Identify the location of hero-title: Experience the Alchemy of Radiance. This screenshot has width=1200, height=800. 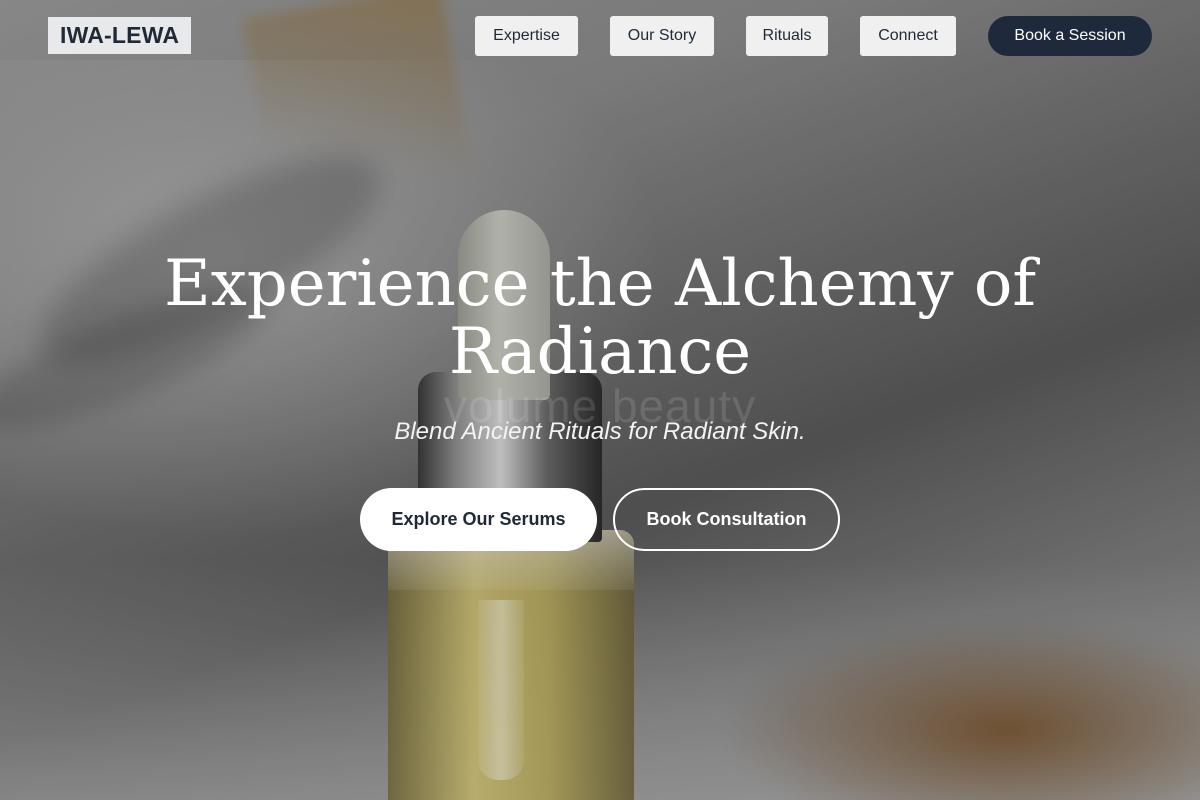
(600, 318).